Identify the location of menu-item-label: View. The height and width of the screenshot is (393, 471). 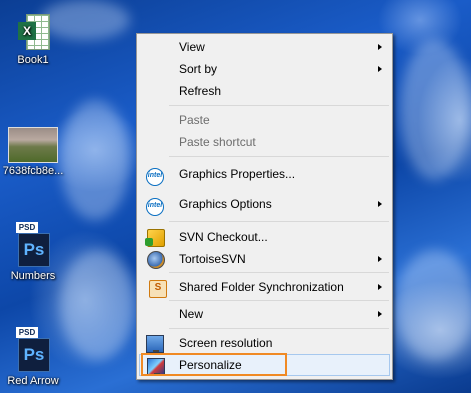
(192, 47).